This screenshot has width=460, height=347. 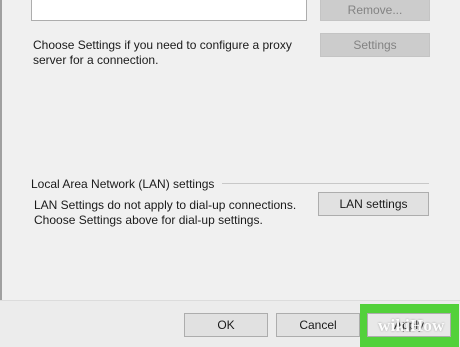 What do you see at coordinates (318, 325) in the screenshot?
I see `cancel-button: Cancel` at bounding box center [318, 325].